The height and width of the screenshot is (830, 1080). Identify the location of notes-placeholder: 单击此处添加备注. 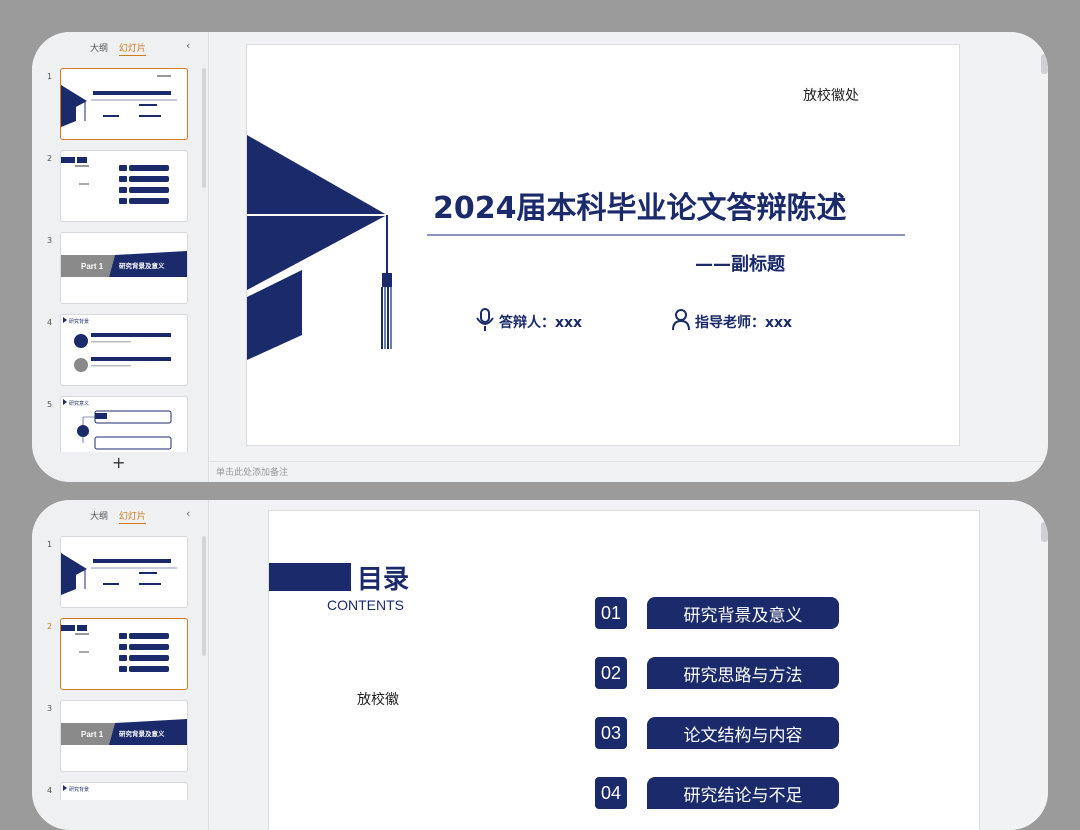
(252, 471).